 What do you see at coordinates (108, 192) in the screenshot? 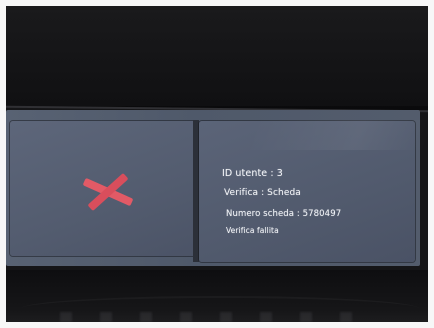
I see `x-mark-icon` at bounding box center [108, 192].